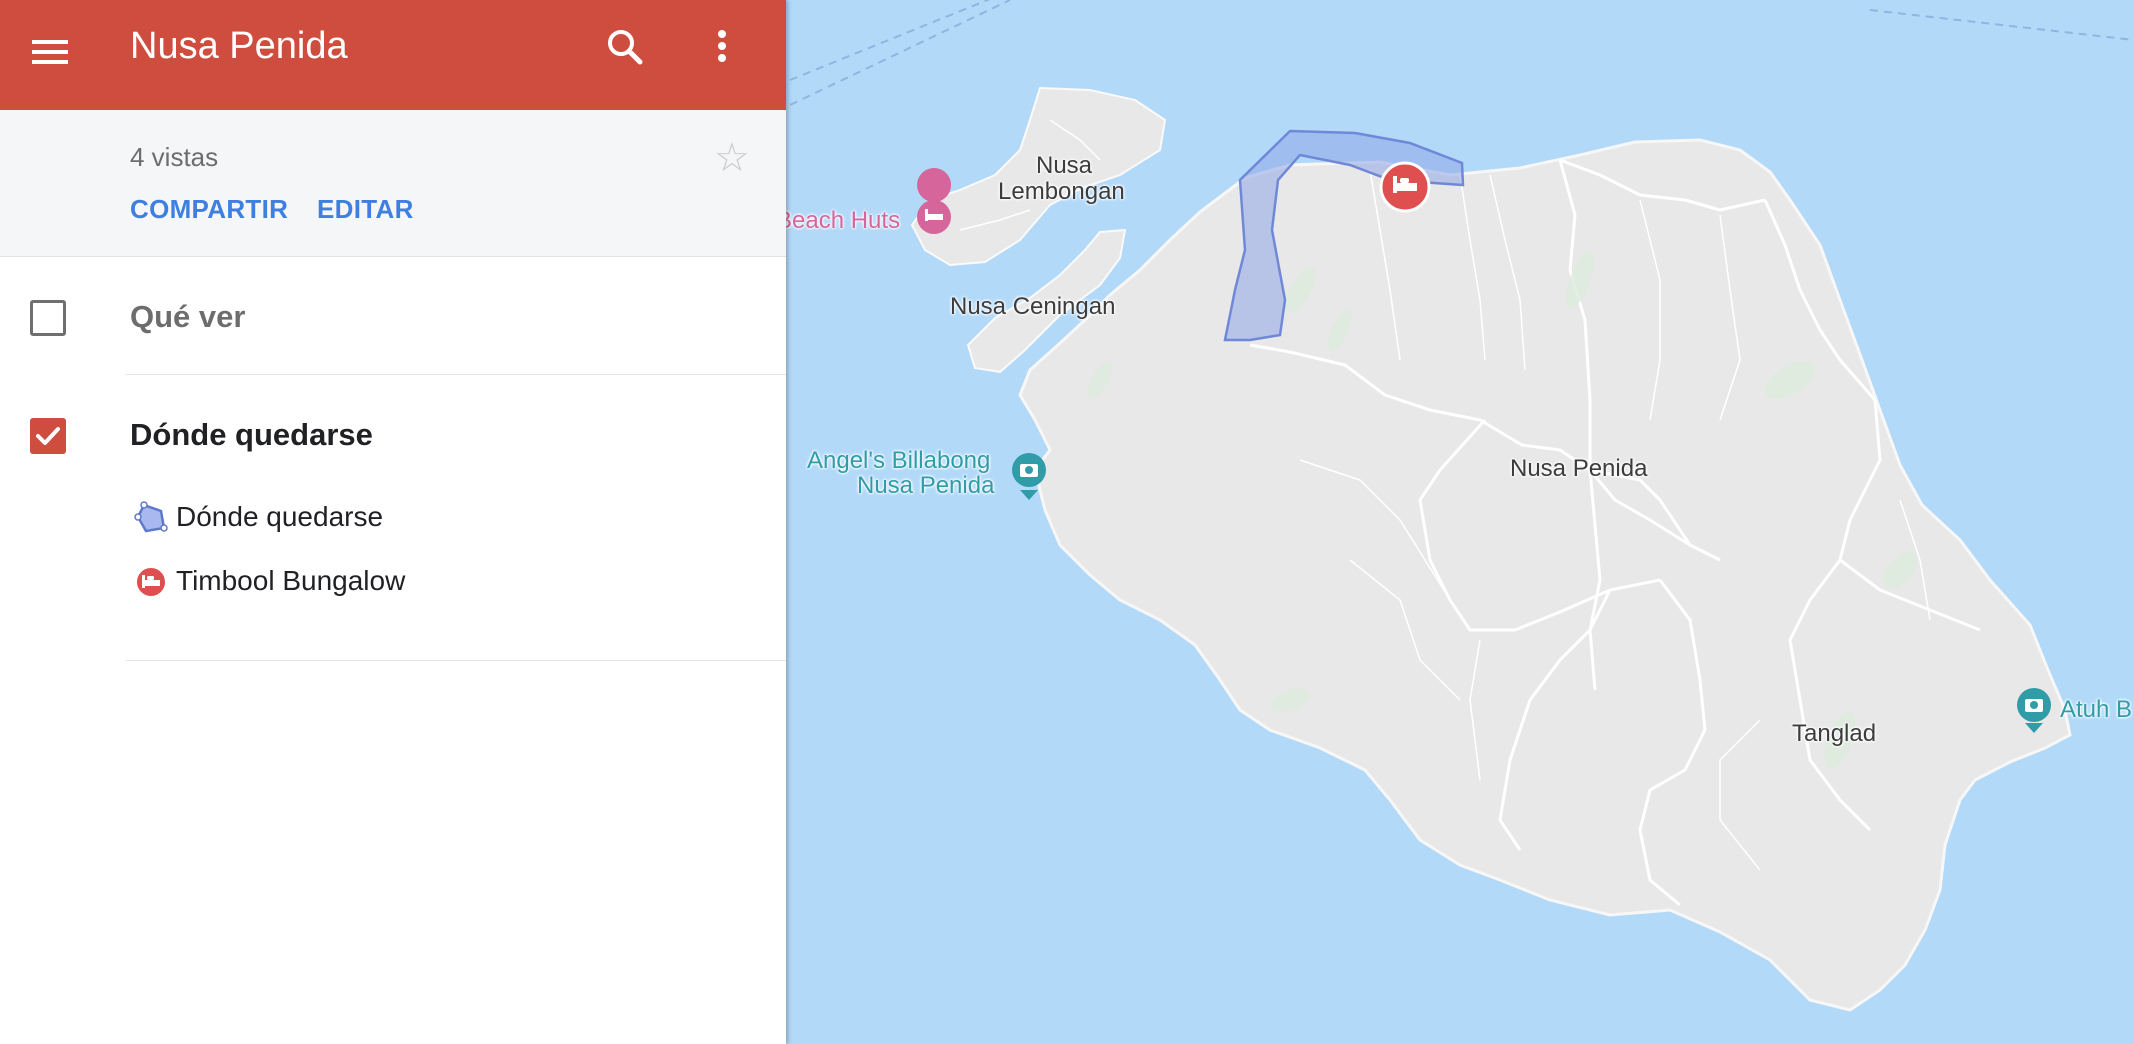 Image resolution: width=2134 pixels, height=1044 pixels. Describe the element at coordinates (393, 55) in the screenshot. I see `panel-header: Nusa Penida` at that location.